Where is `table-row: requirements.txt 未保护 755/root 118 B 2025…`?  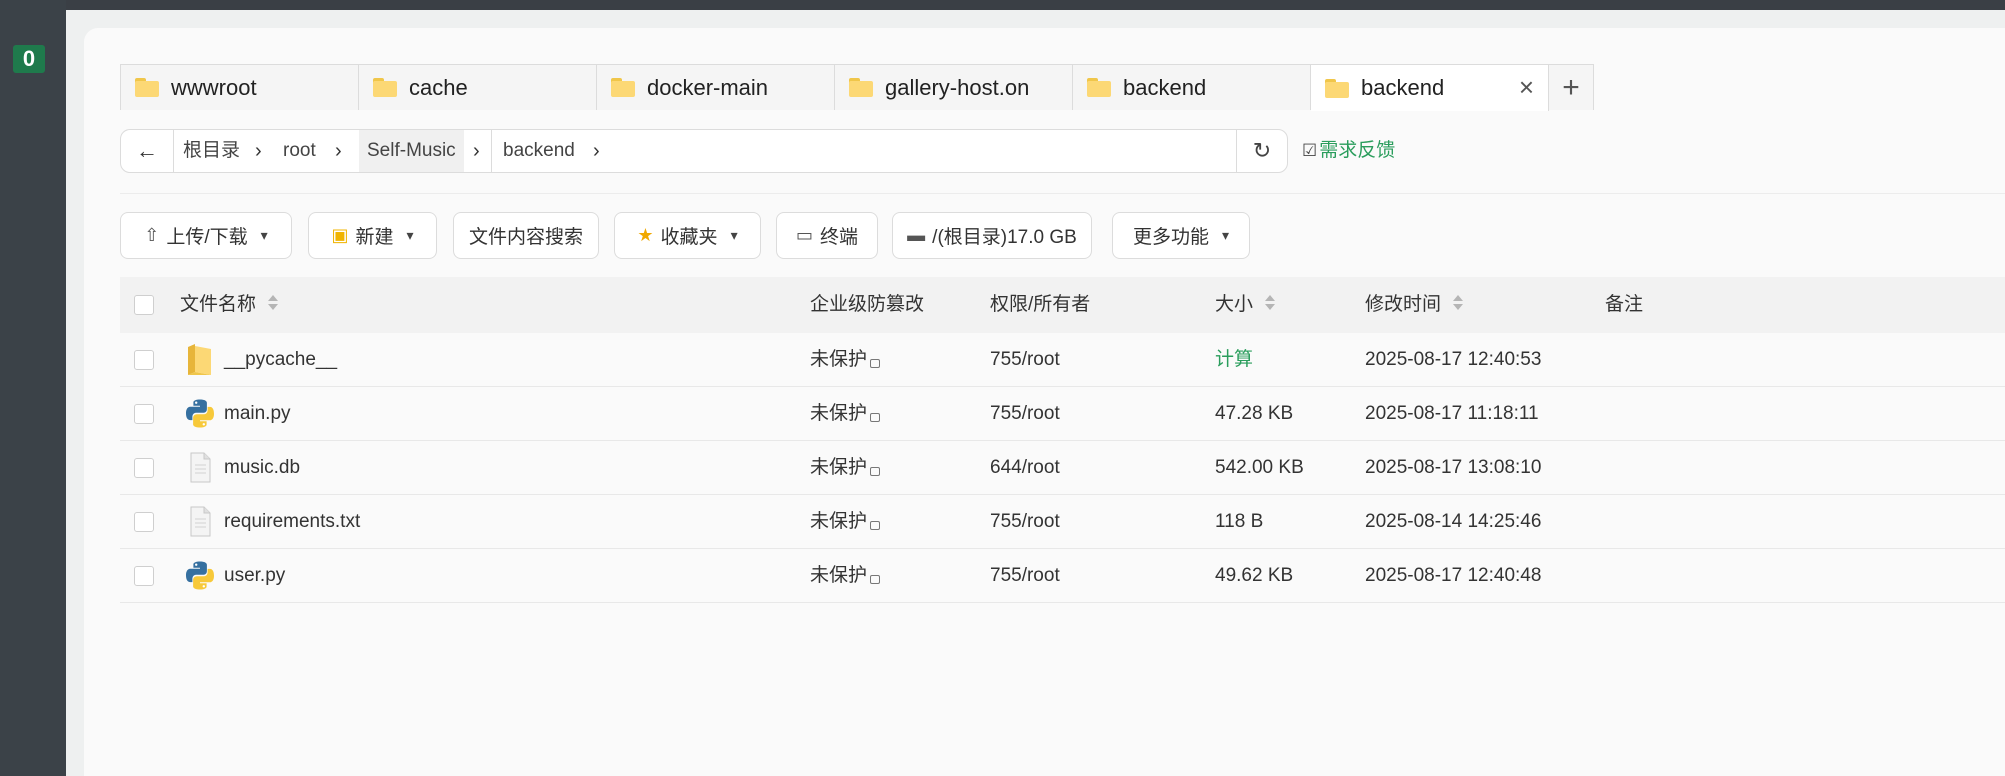
table-row: requirements.txt 未保护 755/root 118 B 2025… is located at coordinates (1062, 522).